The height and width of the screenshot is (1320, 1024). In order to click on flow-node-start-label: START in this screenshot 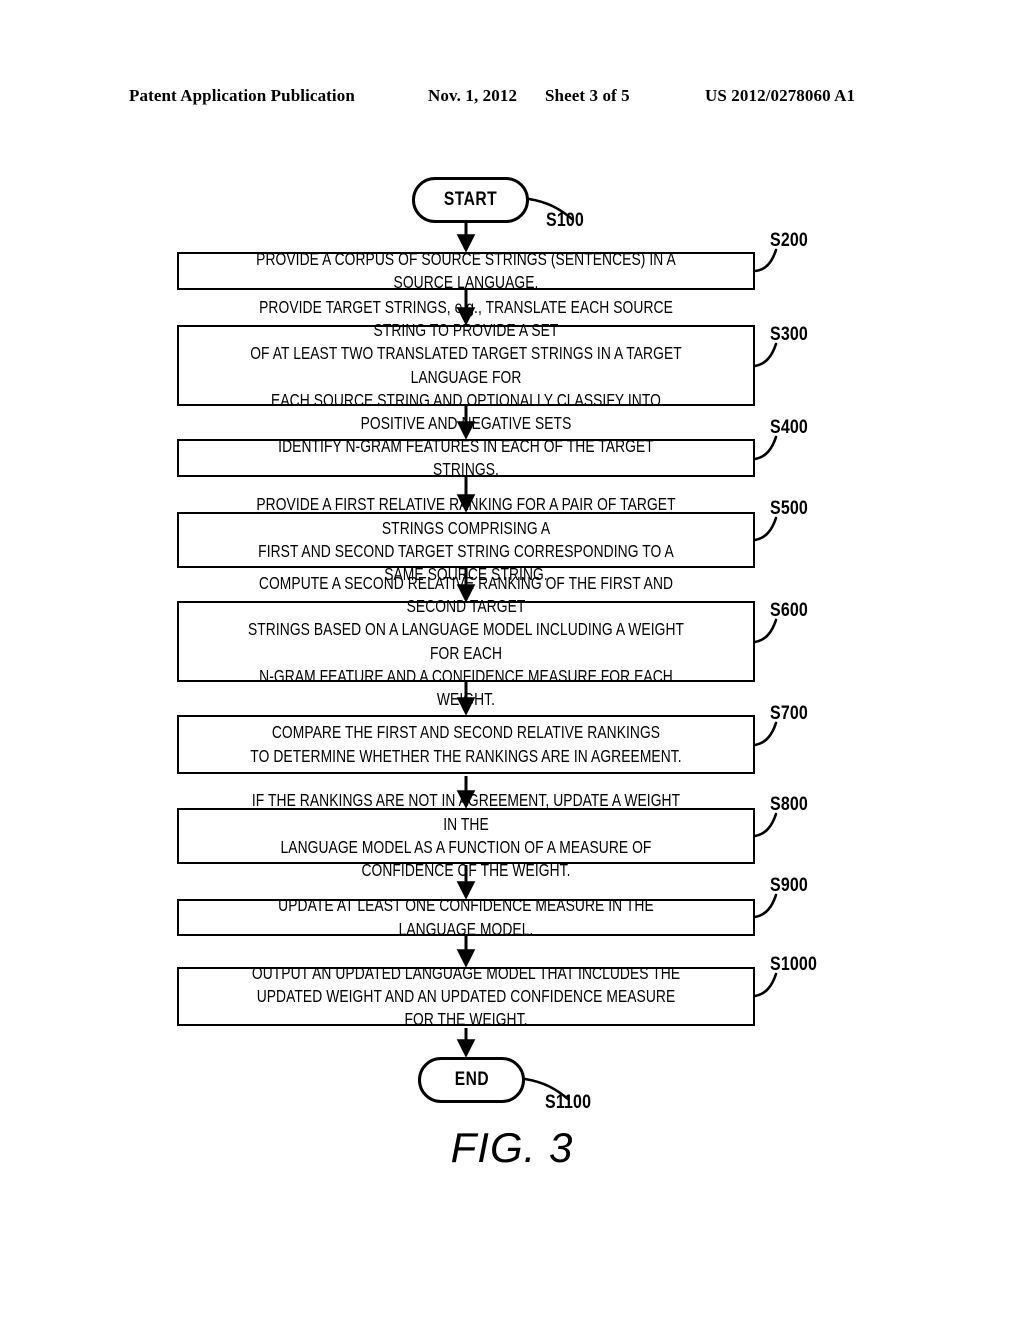, I will do `click(470, 199)`.